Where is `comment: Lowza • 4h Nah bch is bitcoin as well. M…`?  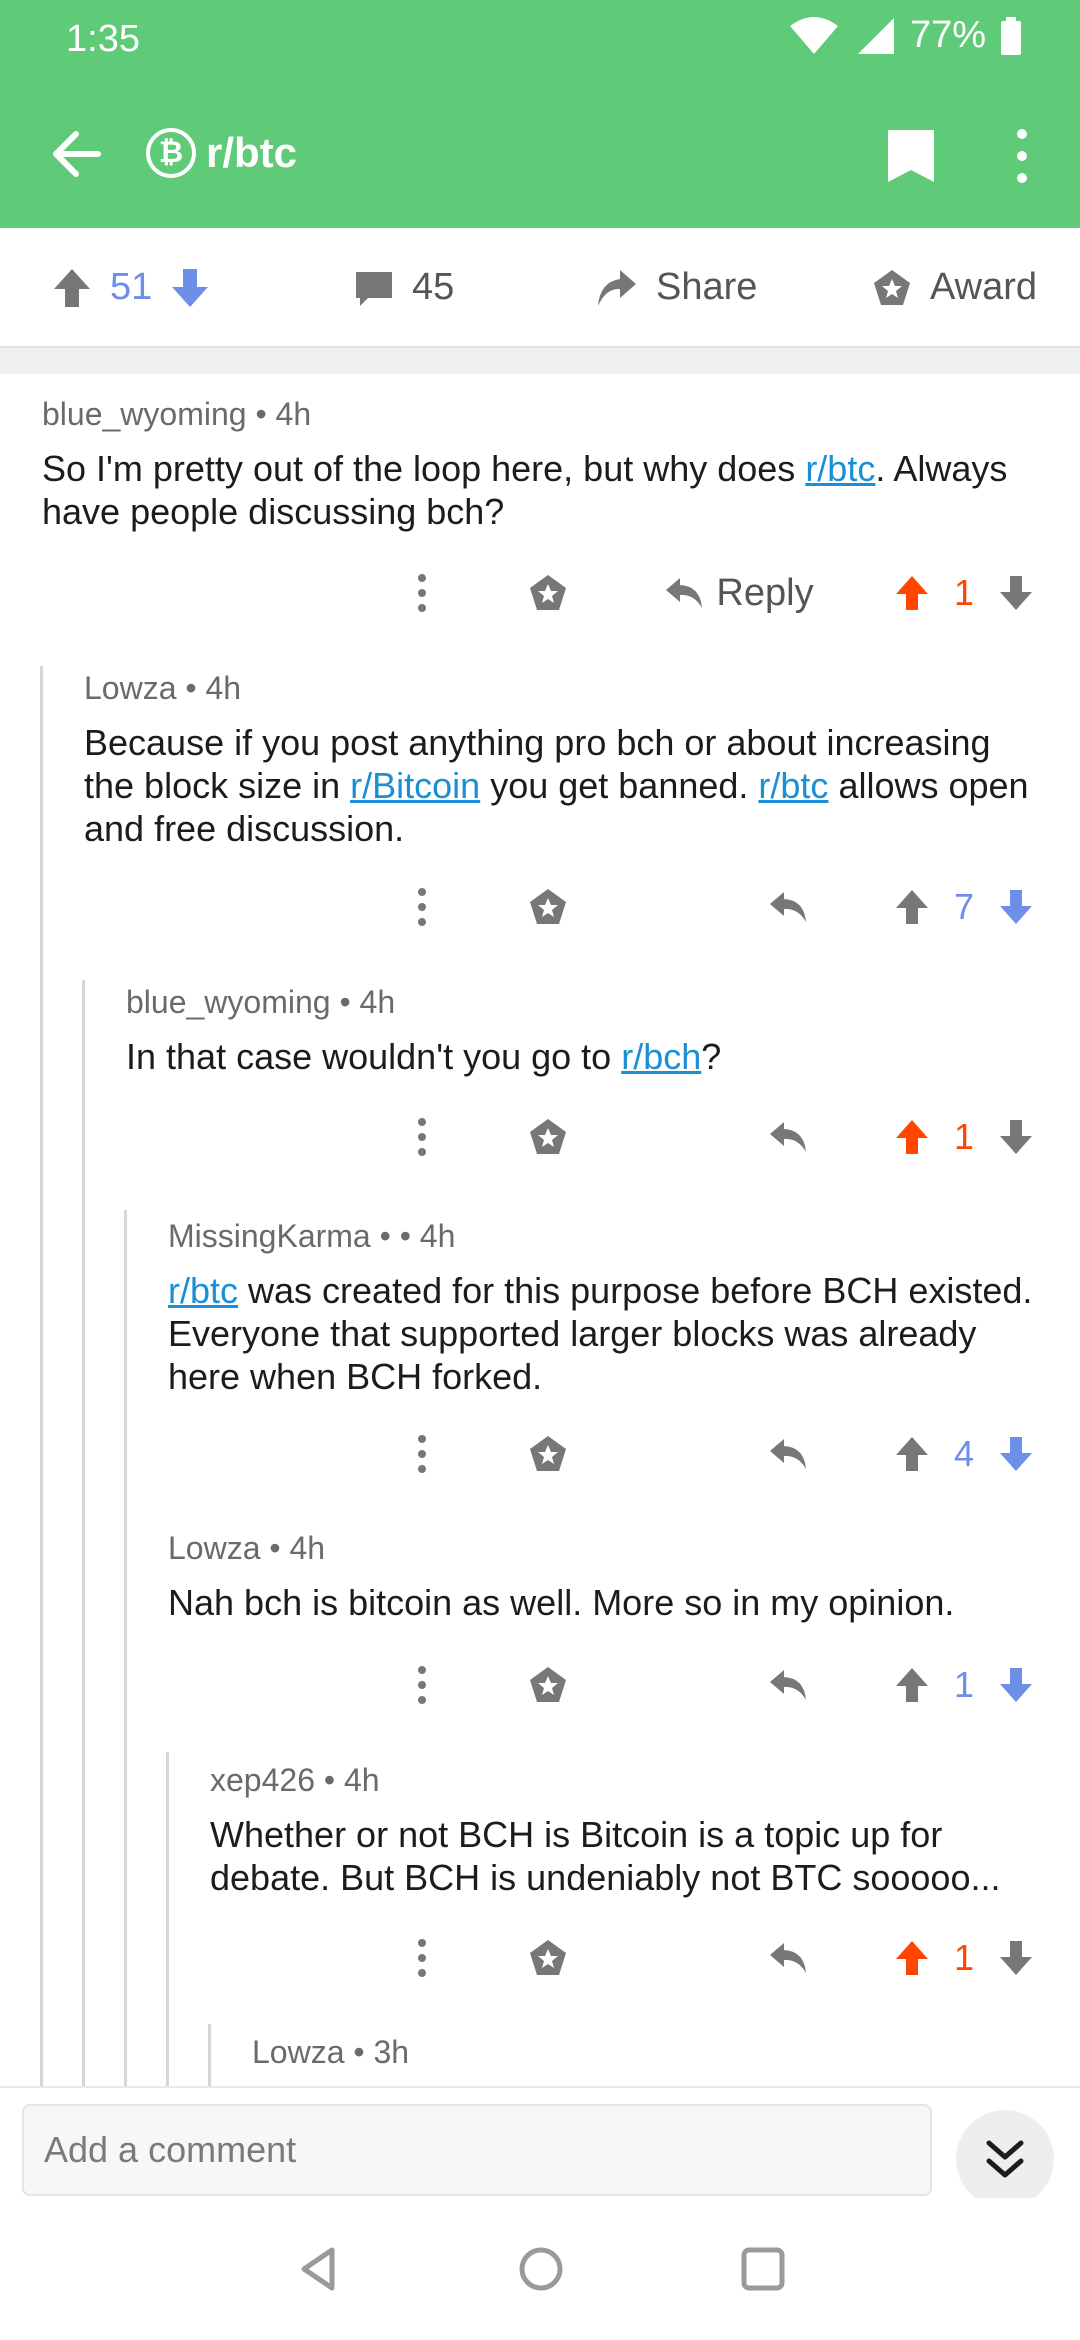 comment: Lowza • 4h Nah bch is bitcoin as well. M… is located at coordinates (608, 1577).